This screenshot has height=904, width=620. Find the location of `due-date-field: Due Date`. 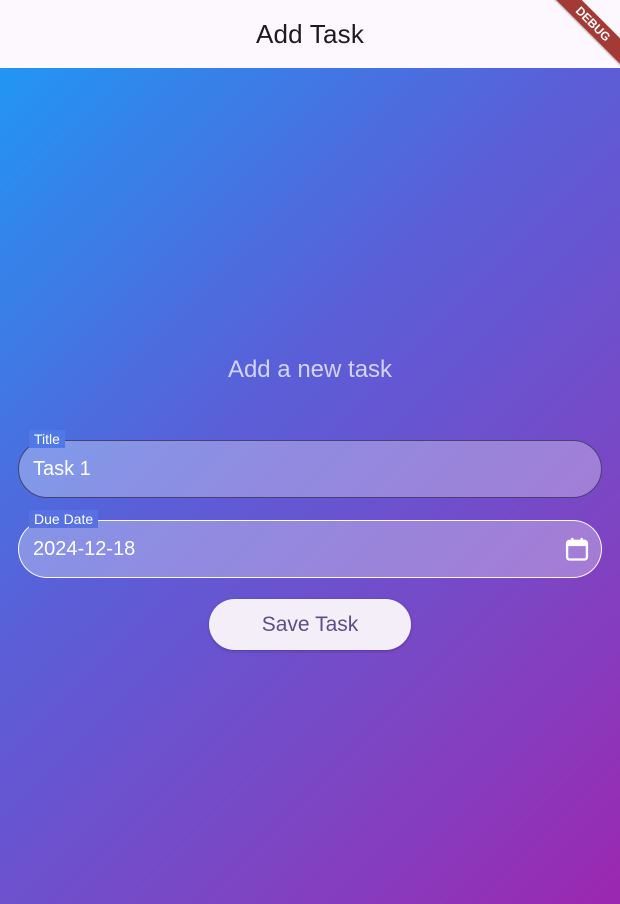

due-date-field: Due Date is located at coordinates (310, 544).